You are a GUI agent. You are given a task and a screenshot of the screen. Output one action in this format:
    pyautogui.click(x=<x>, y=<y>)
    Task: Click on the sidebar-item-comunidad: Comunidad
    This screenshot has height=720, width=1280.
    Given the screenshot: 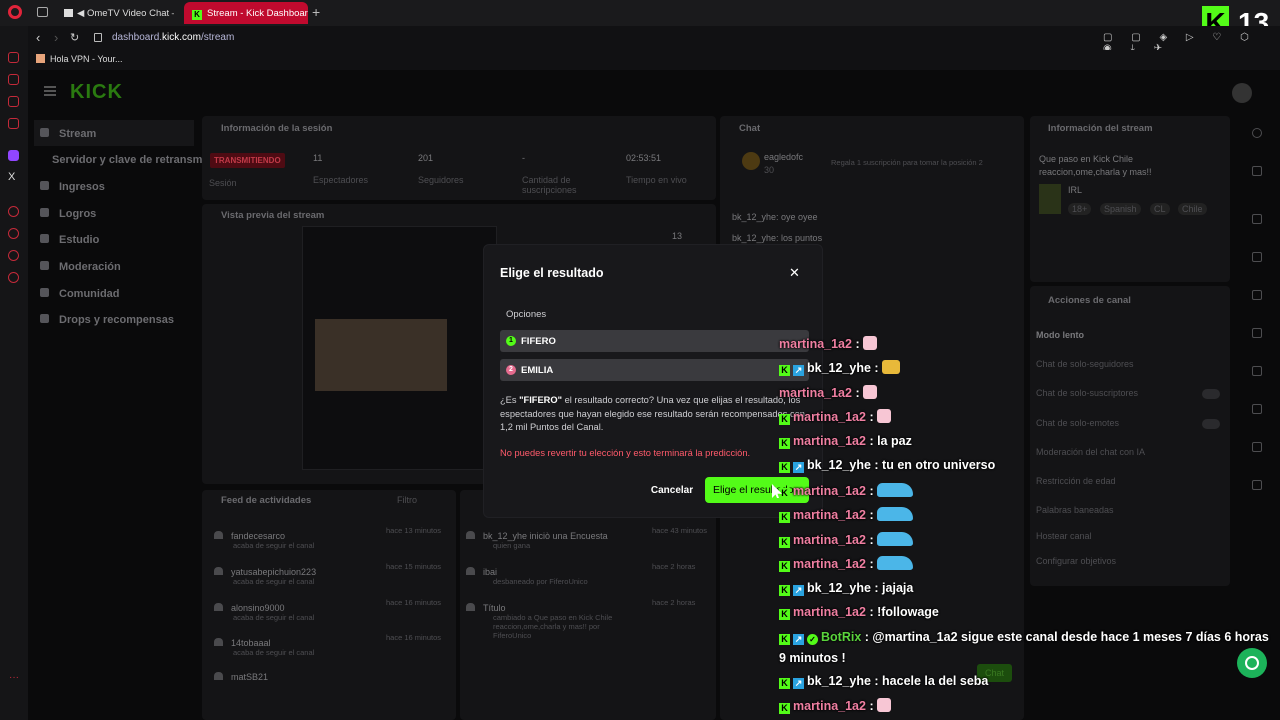 What is the action you would take?
    pyautogui.click(x=80, y=294)
    